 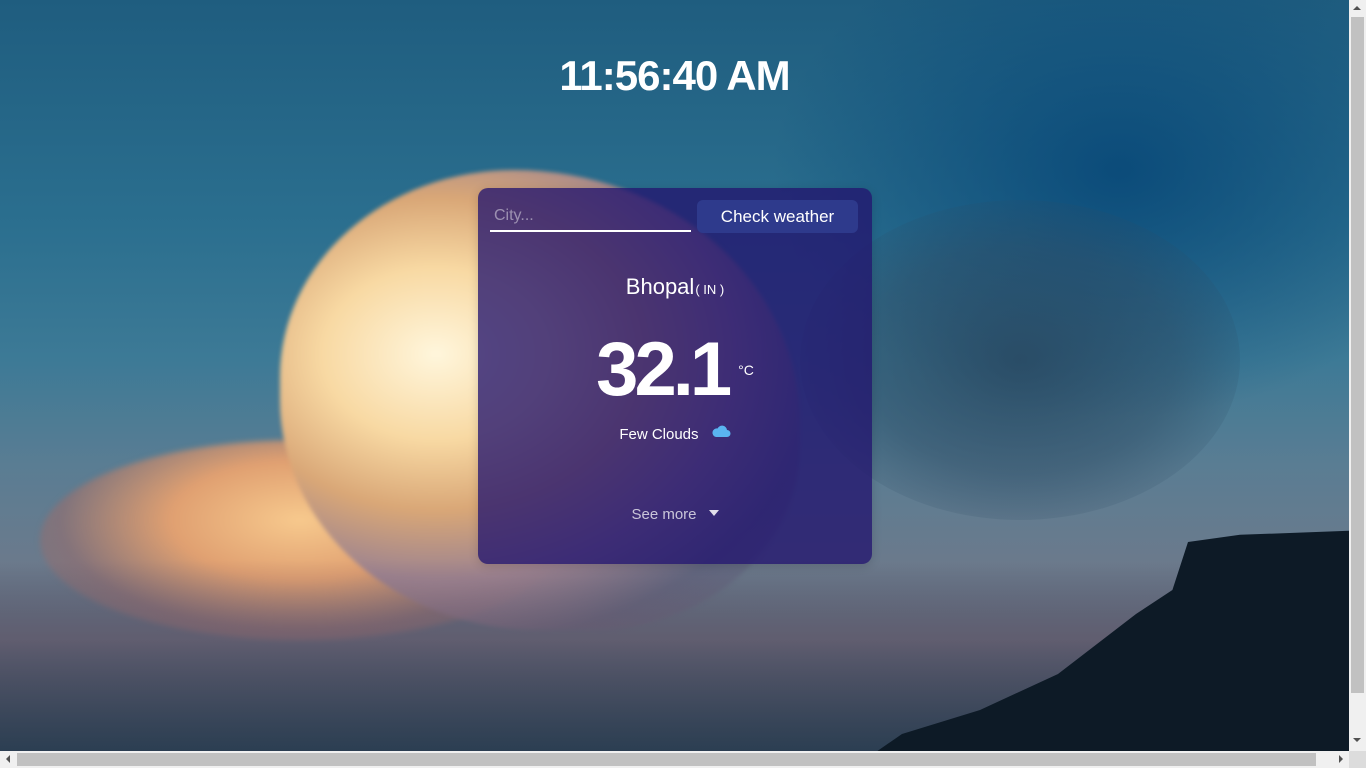 I want to click on search-row: Check weather, so click(x=675, y=218).